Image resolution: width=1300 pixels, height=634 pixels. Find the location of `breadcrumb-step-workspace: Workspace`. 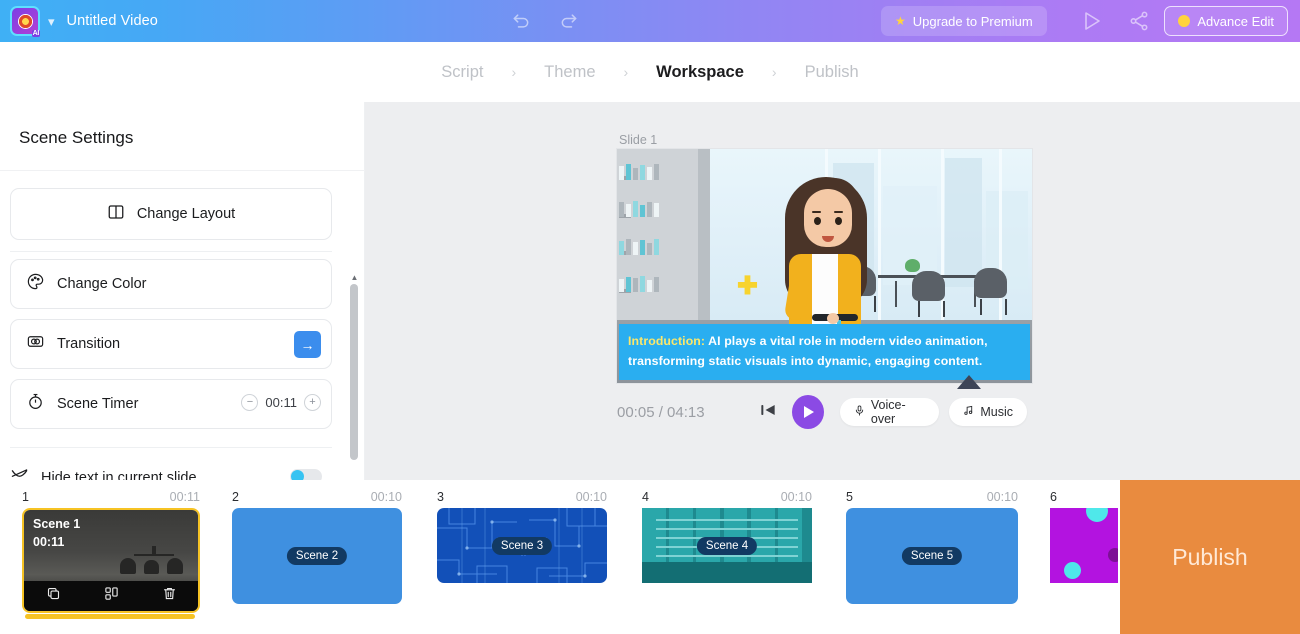

breadcrumb-step-workspace: Workspace is located at coordinates (700, 72).